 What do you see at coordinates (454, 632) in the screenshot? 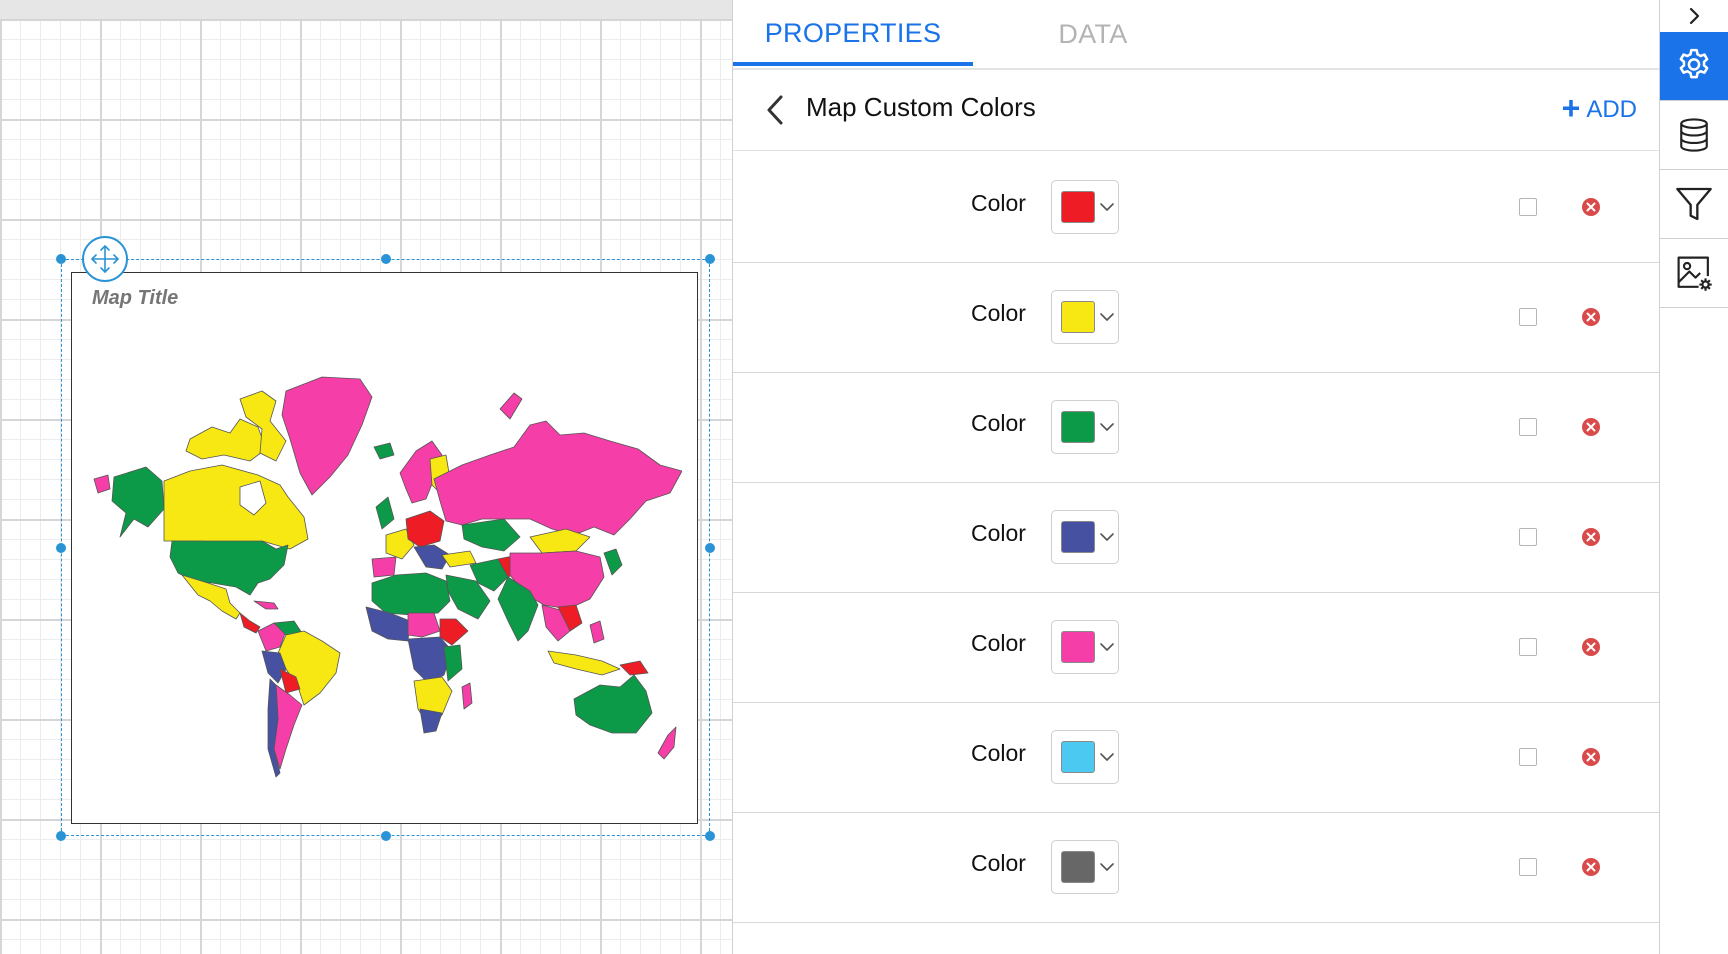
I see `map-region-horn-africa` at bounding box center [454, 632].